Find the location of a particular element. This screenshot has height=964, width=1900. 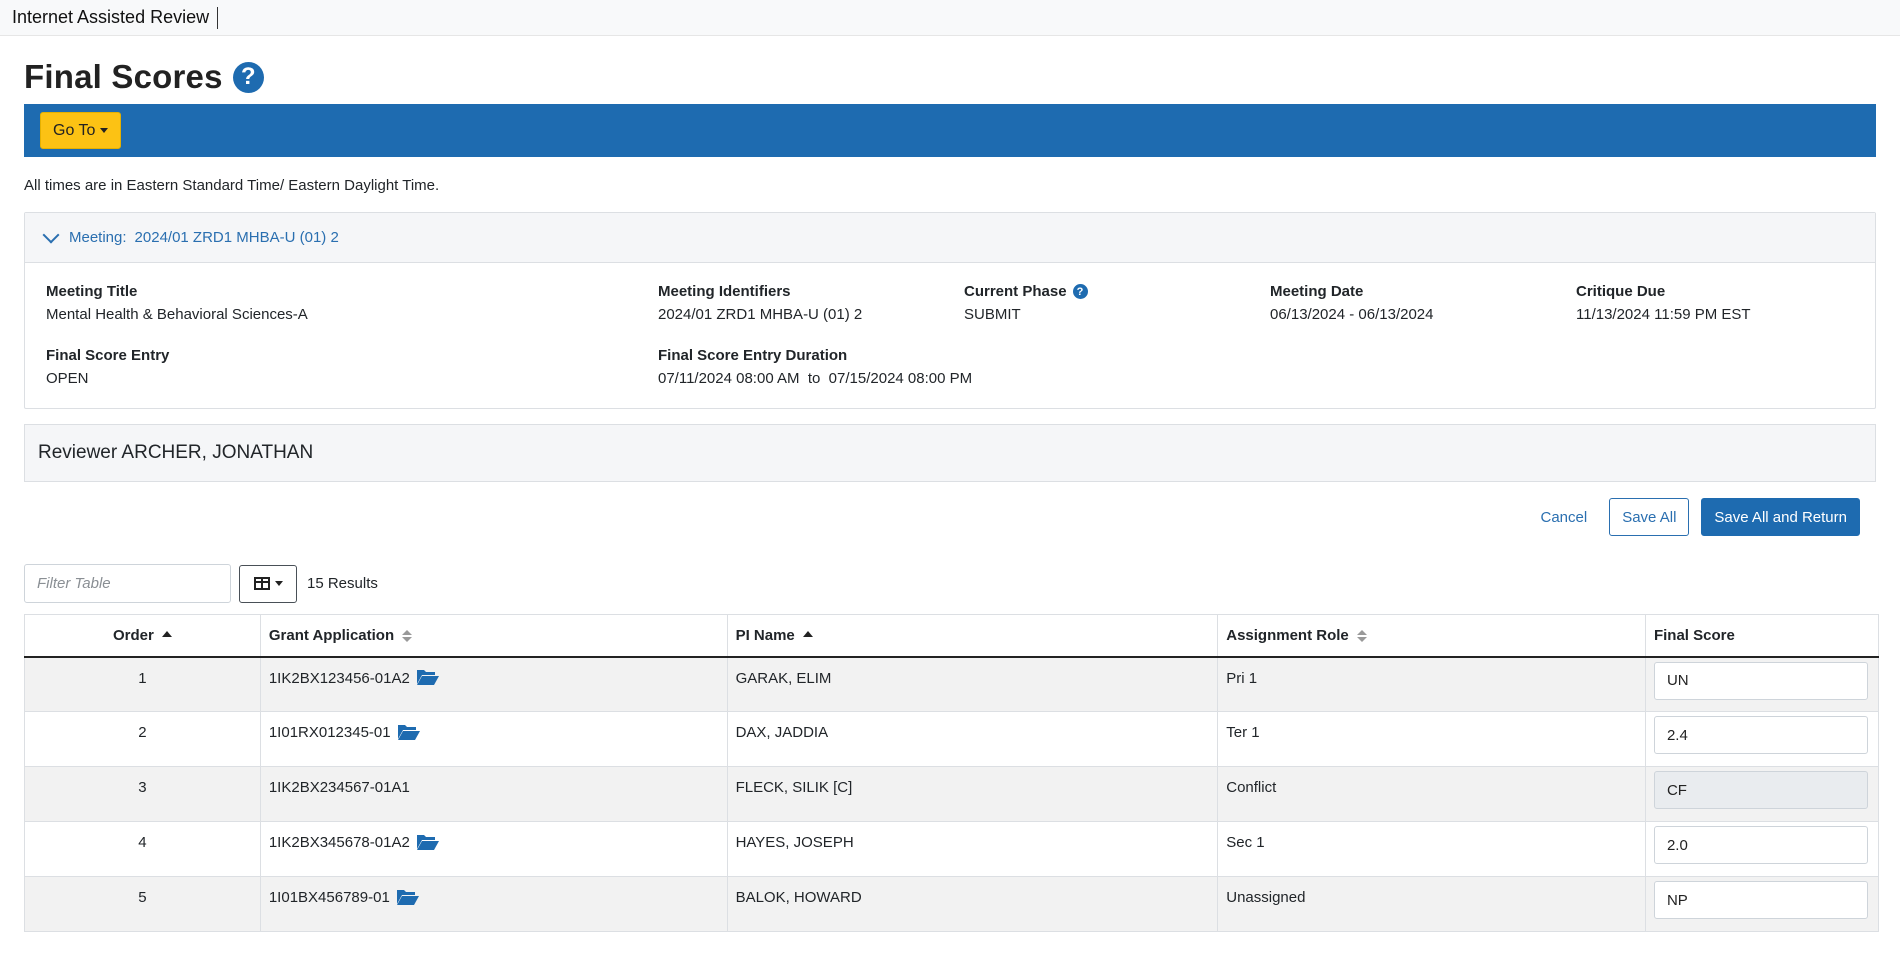

order-column-header: Order is located at coordinates (142, 636).